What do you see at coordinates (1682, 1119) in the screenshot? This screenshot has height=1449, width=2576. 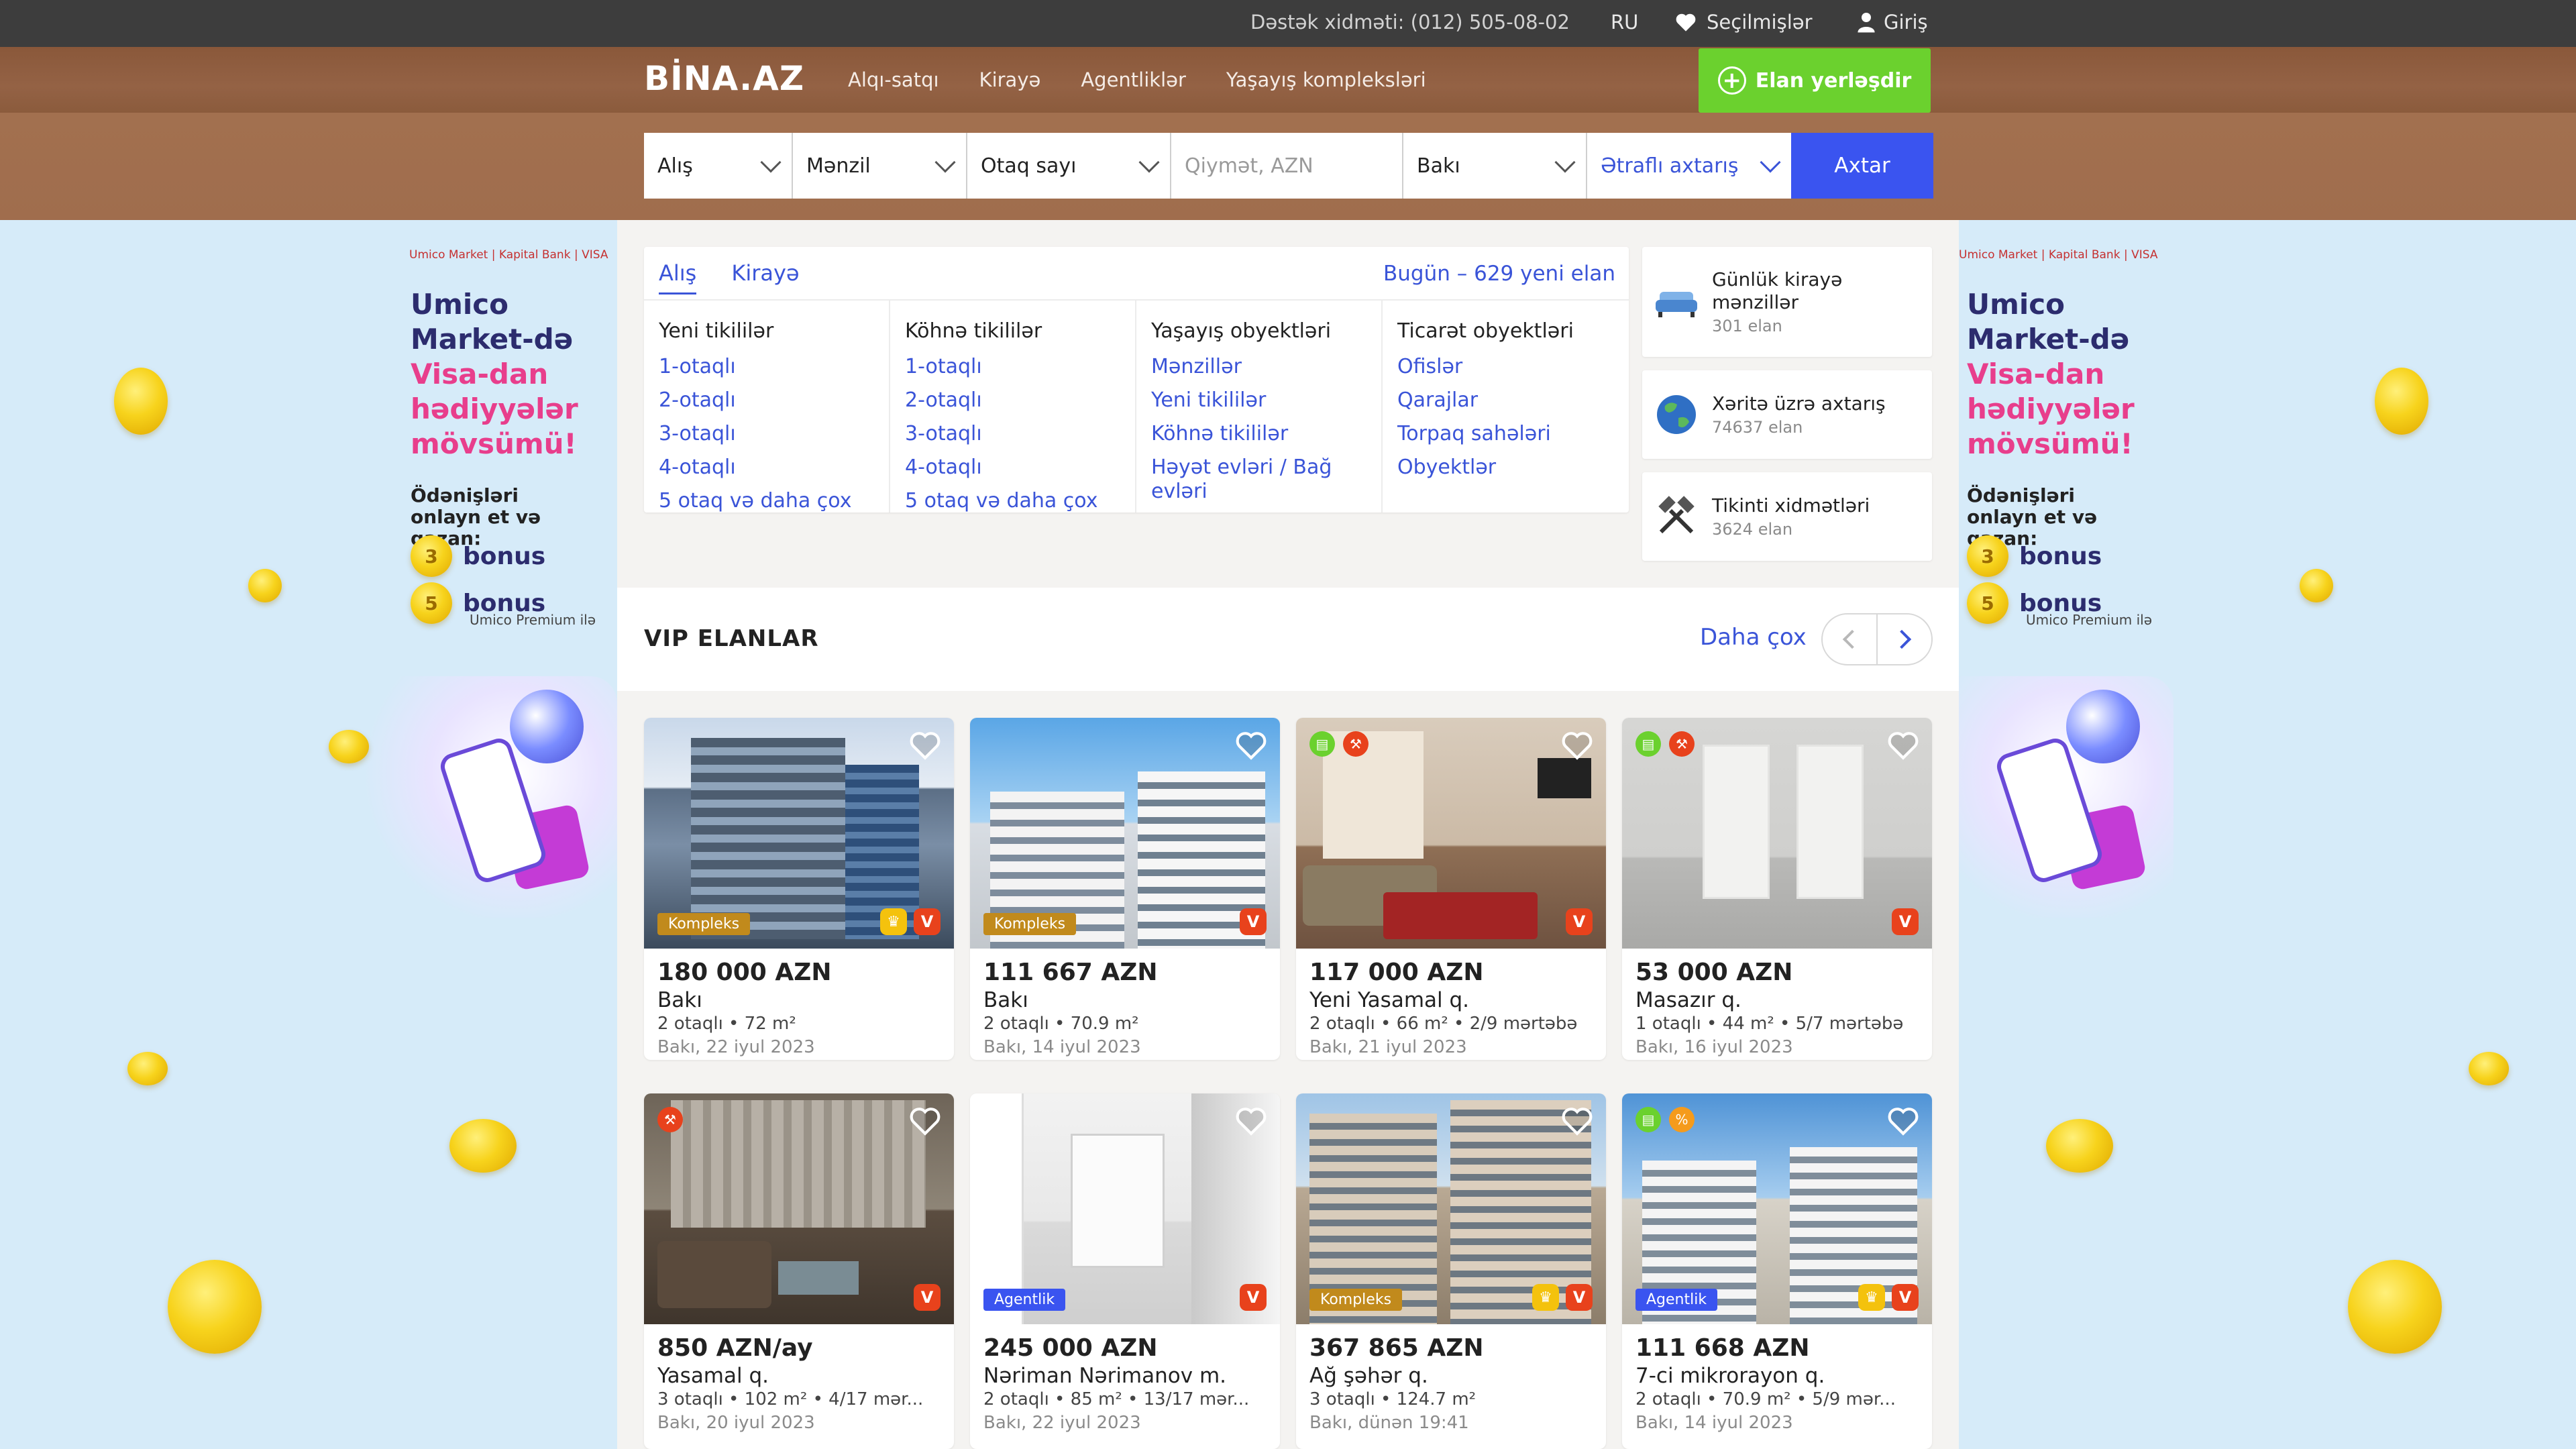 I see `percent-icon: %` at bounding box center [1682, 1119].